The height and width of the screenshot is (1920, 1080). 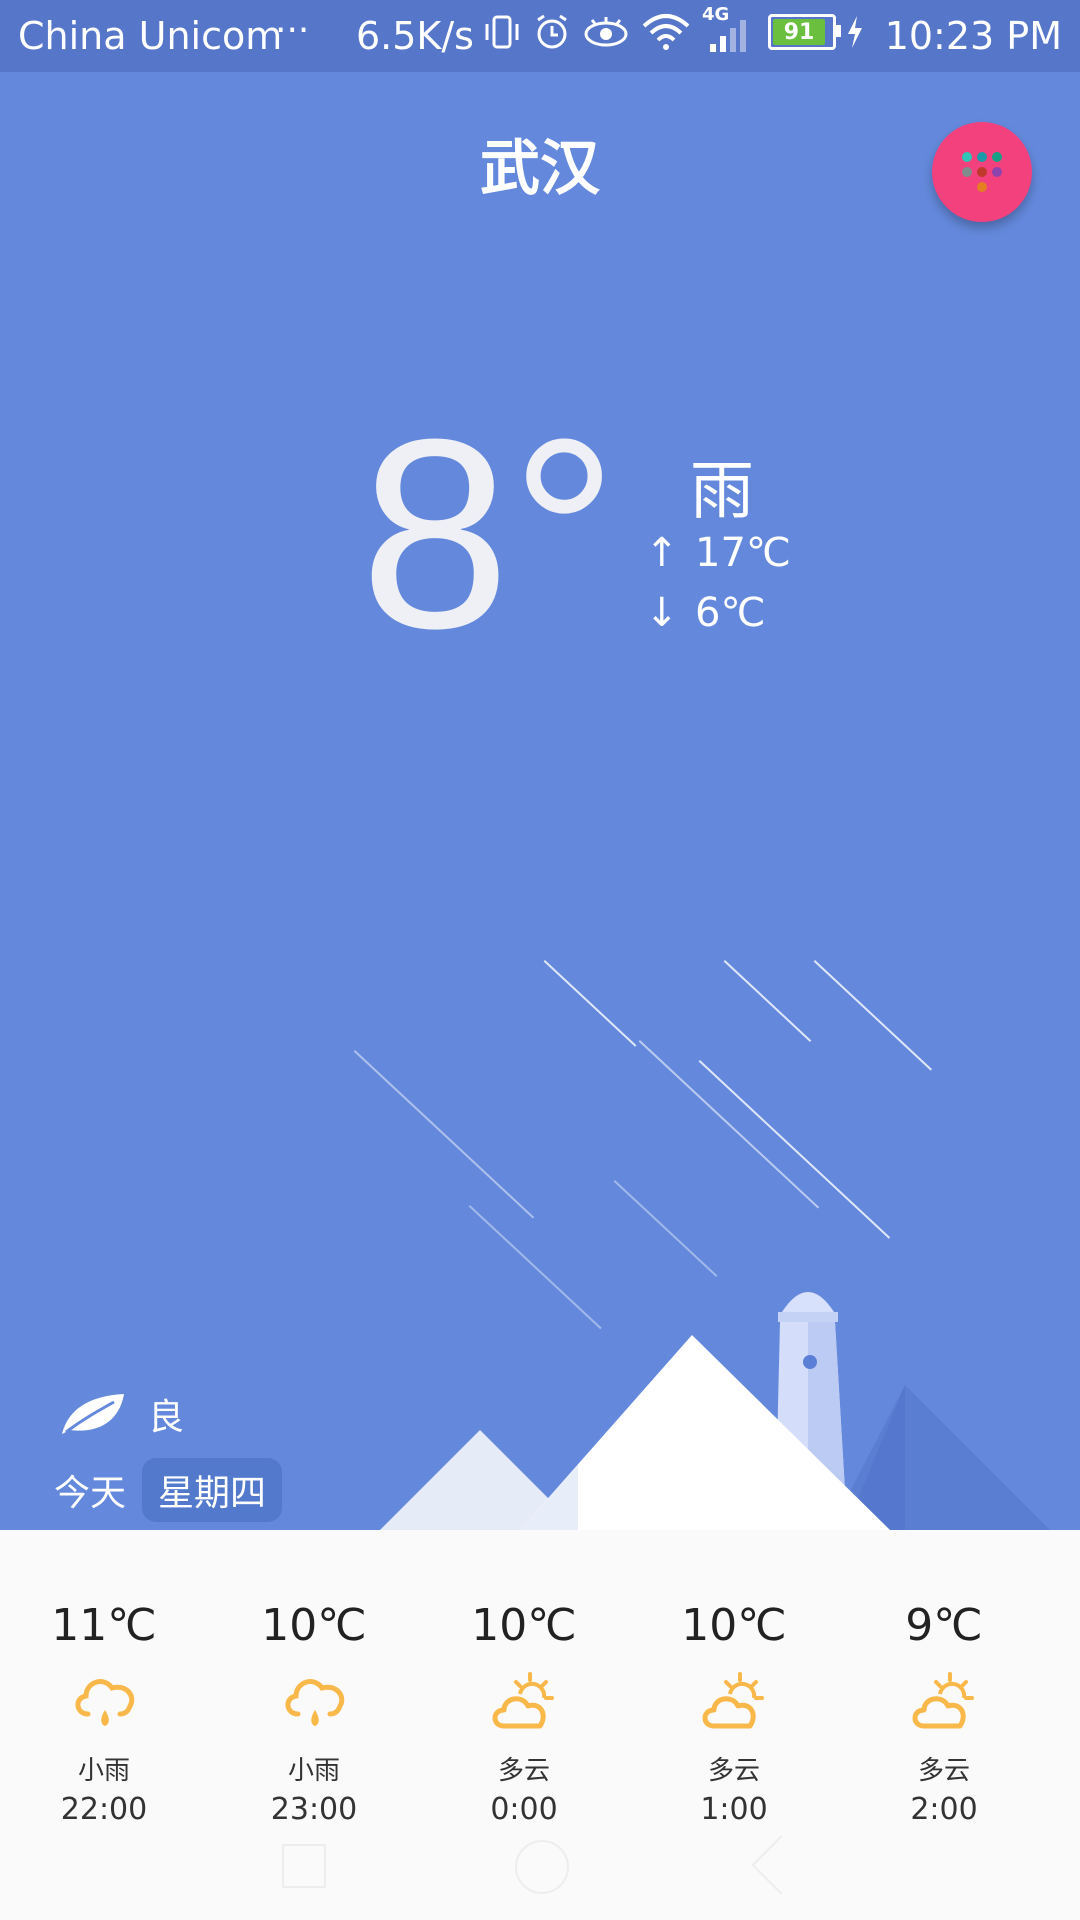 What do you see at coordinates (524, 1809) in the screenshot?
I see `forecast-time: 0:00` at bounding box center [524, 1809].